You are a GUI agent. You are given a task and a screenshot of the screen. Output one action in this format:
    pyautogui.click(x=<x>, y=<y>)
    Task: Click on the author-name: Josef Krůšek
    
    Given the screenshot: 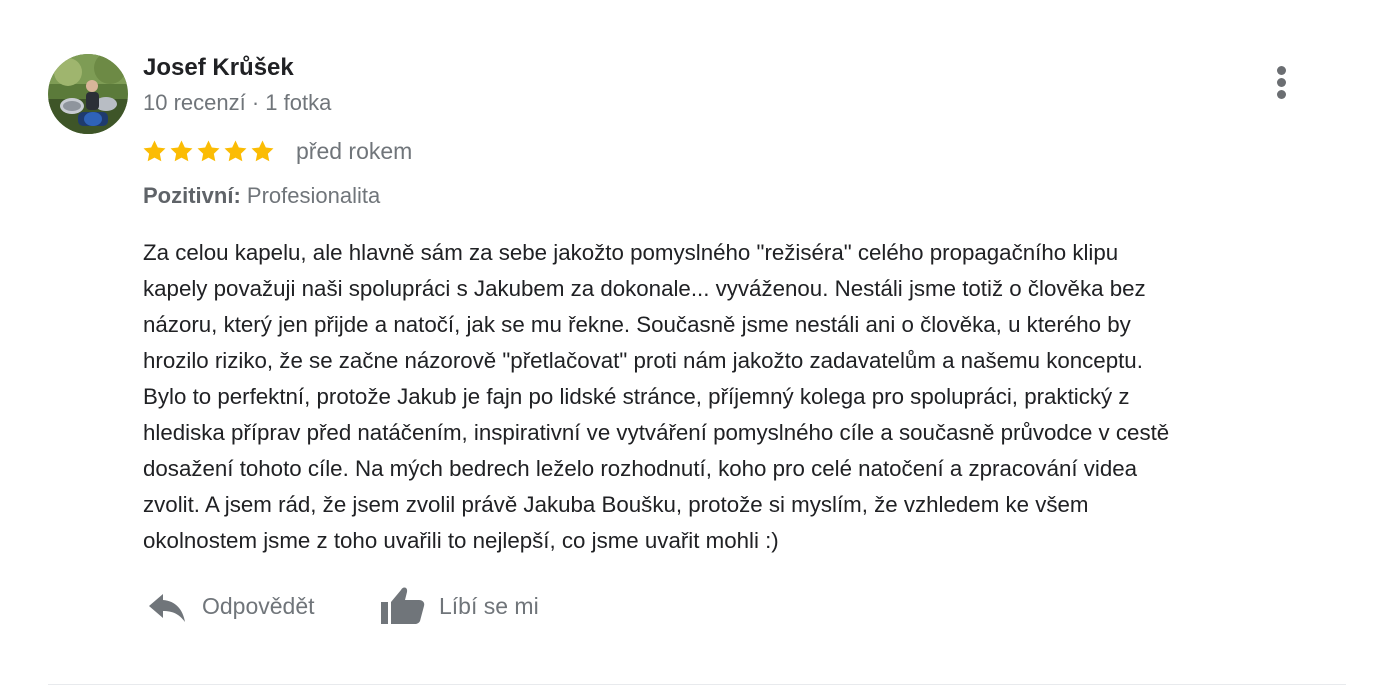 What is the action you would take?
    pyautogui.click(x=218, y=68)
    